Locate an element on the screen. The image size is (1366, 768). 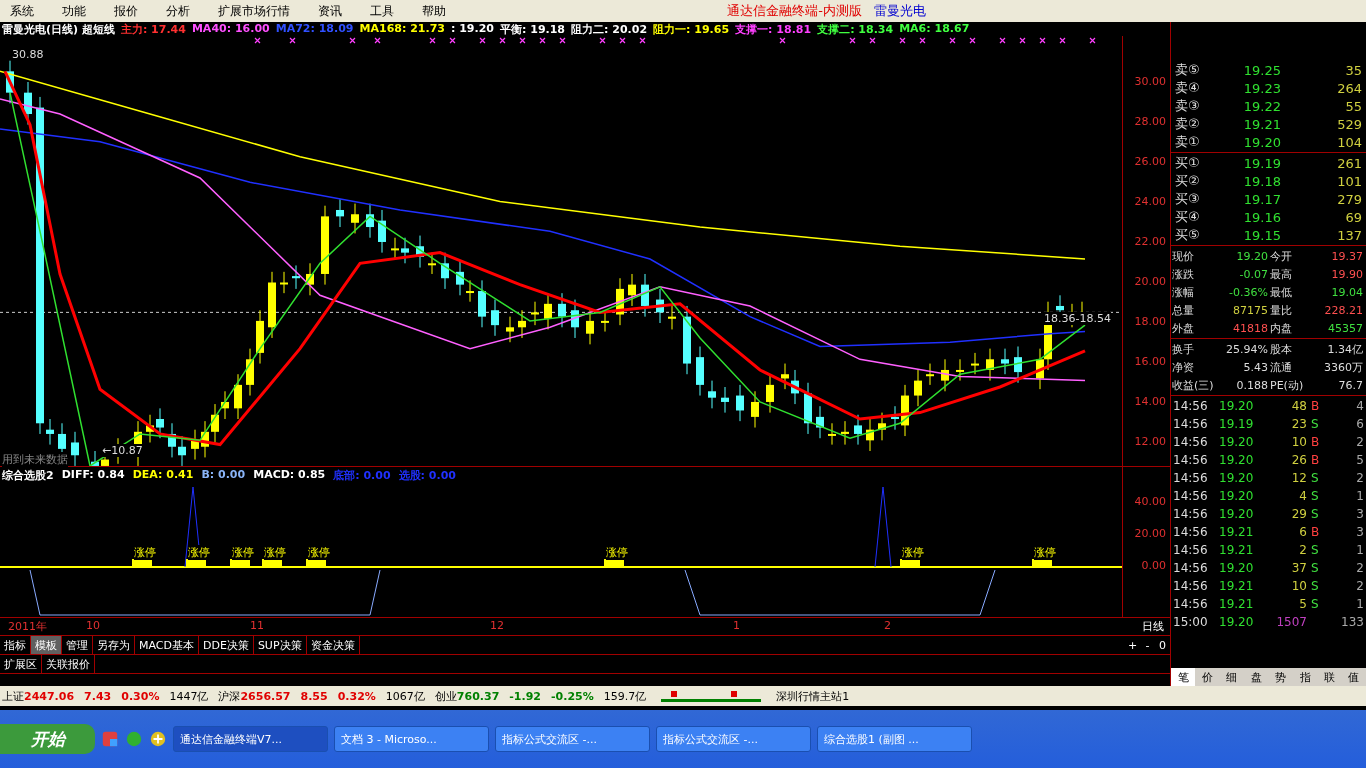
quote-label: 现价 is located at coordinates (1183, 256).